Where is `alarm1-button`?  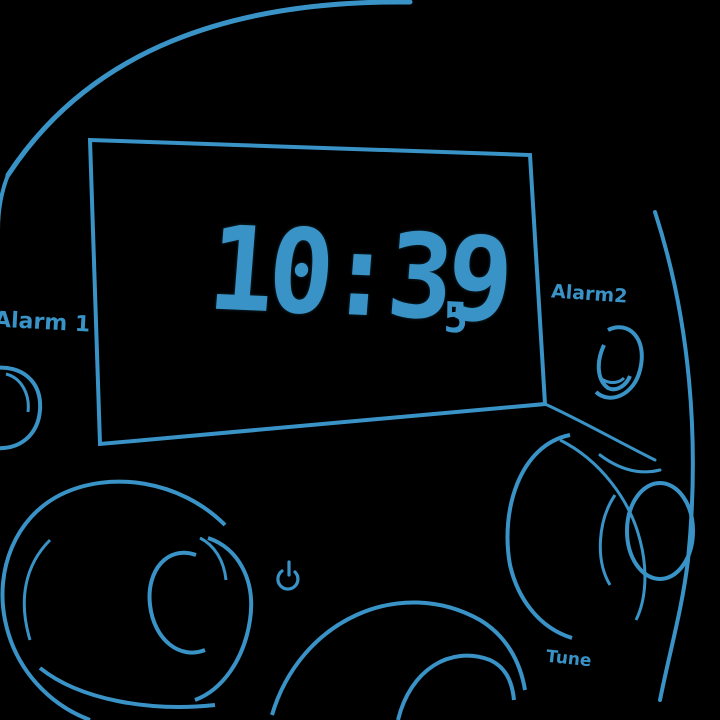
alarm1-button is located at coordinates (21, 408).